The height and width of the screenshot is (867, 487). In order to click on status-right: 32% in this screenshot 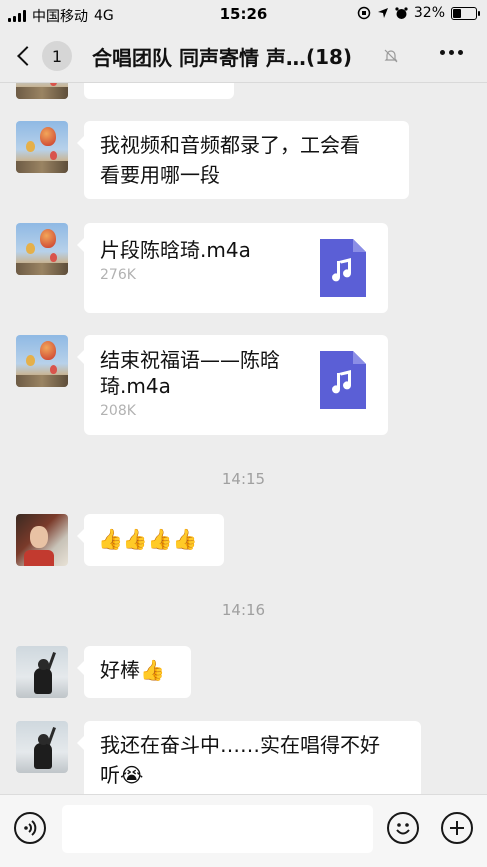, I will do `click(418, 13)`.